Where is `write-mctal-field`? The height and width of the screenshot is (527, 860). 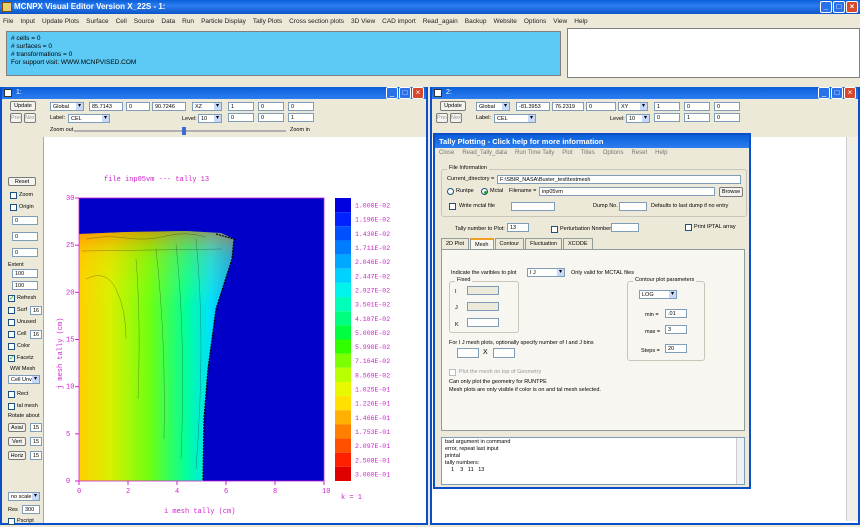
write-mctal-field is located at coordinates (533, 206).